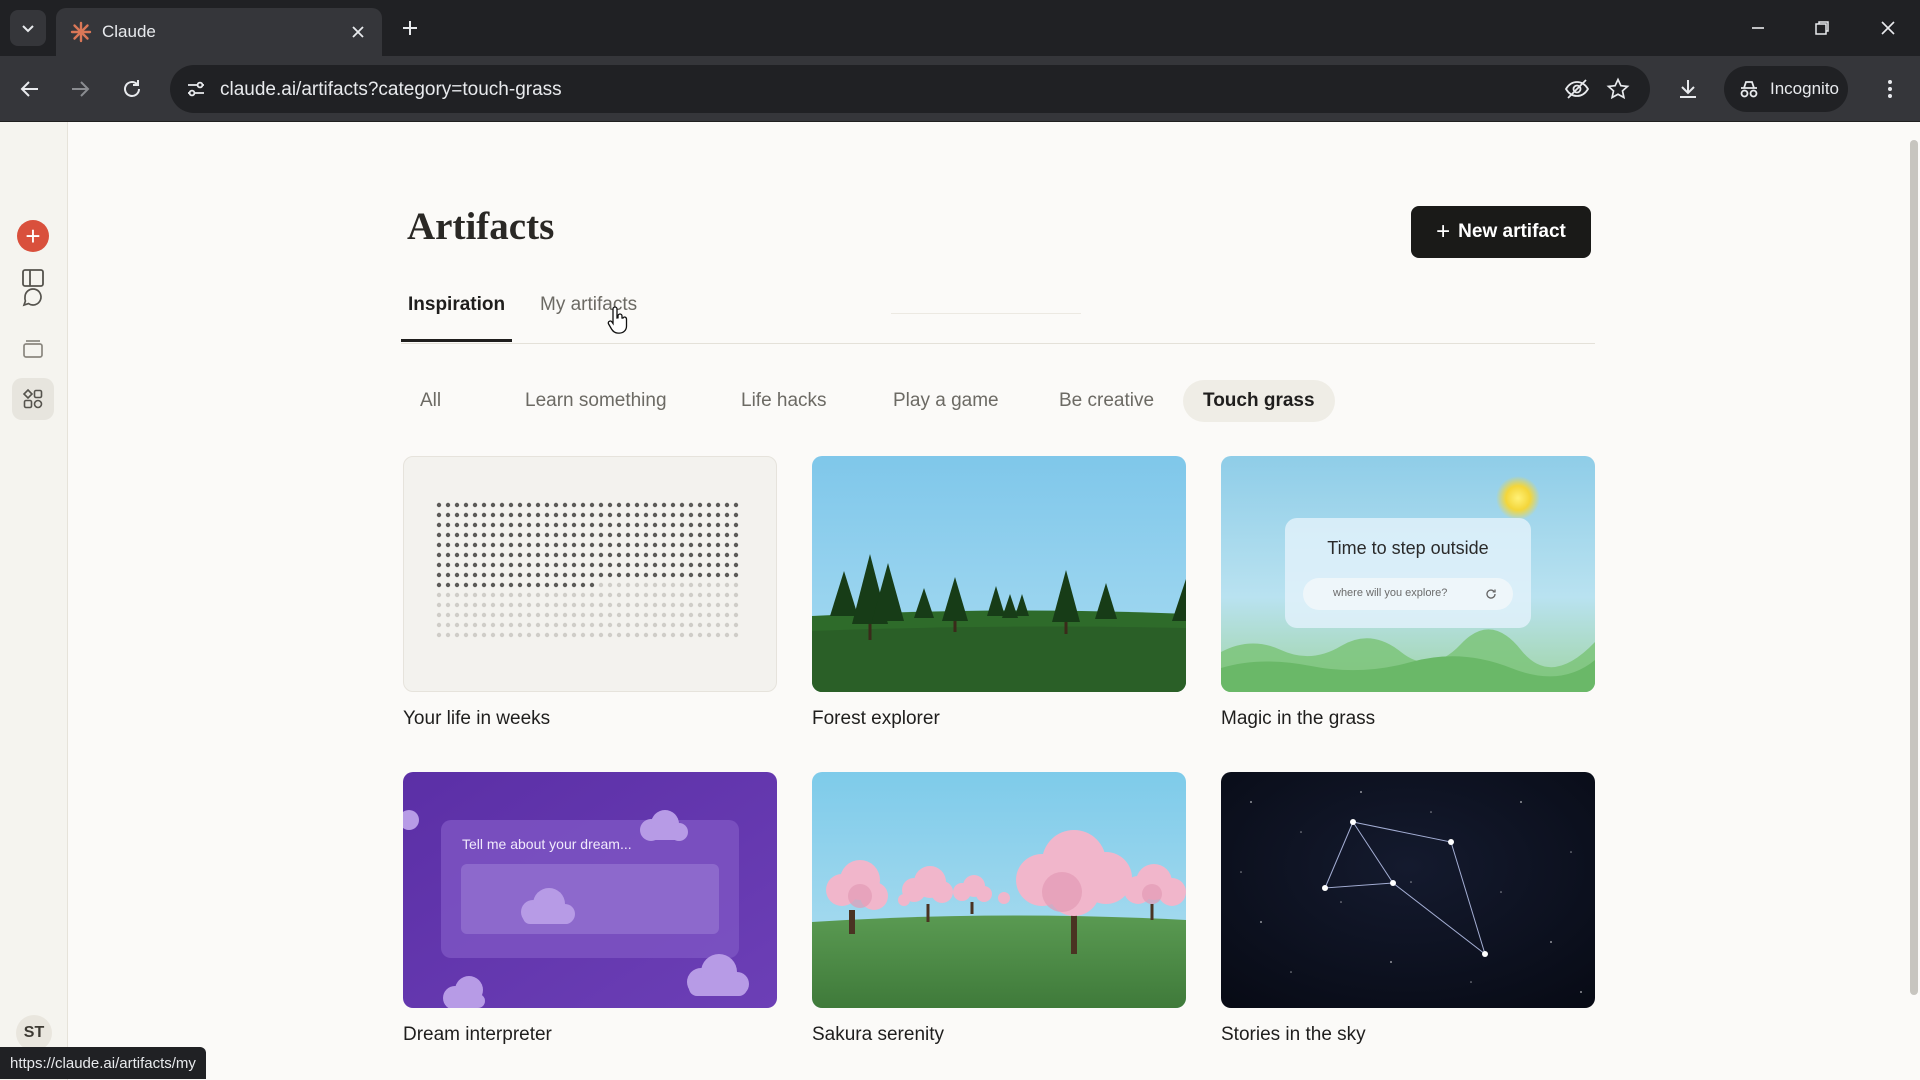 Image resolution: width=1920 pixels, height=1080 pixels. I want to click on hand-cursor-icon, so click(617, 320).